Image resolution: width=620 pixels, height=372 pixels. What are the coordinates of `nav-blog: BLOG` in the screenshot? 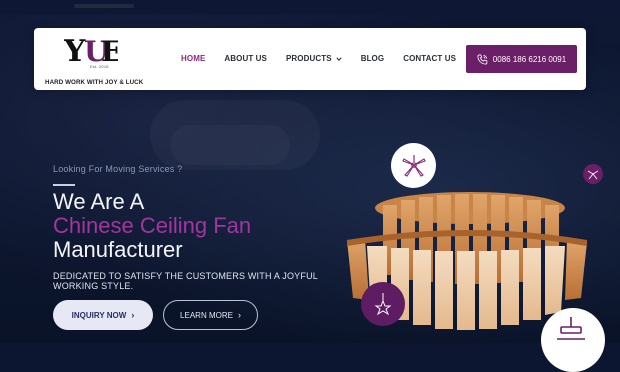 It's located at (373, 58).